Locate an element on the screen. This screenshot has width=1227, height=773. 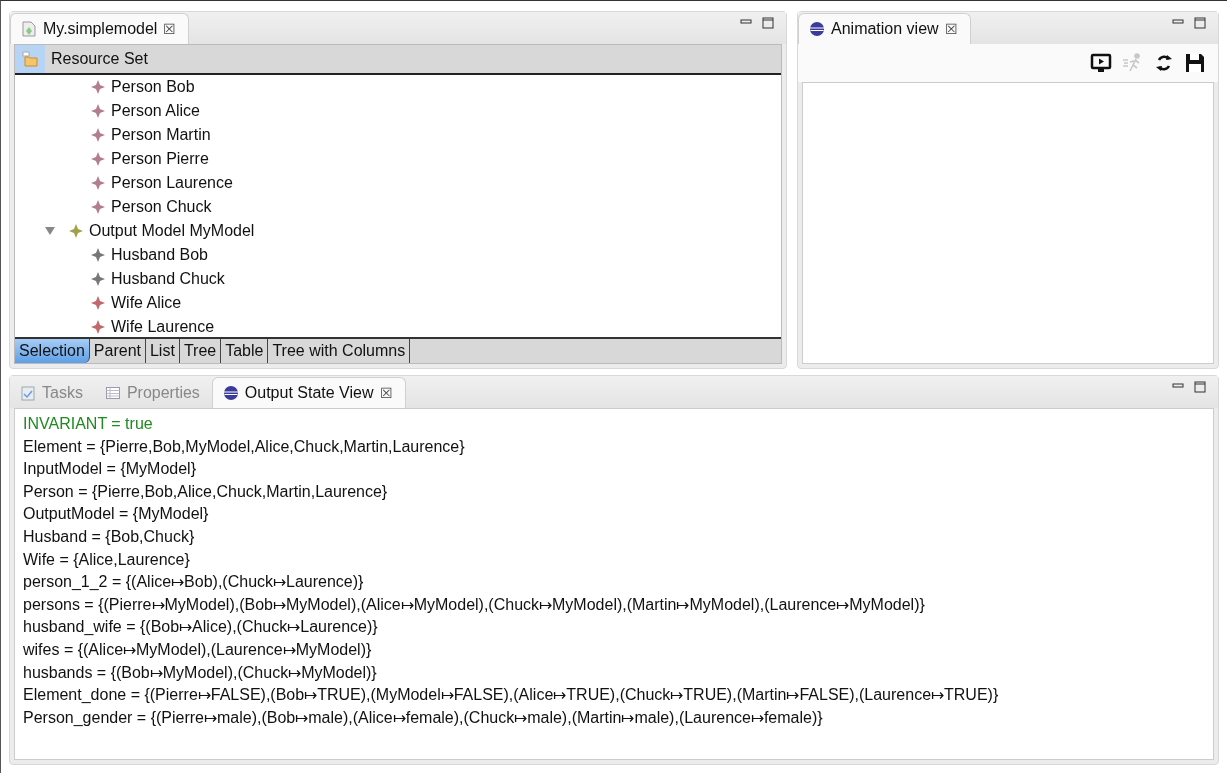
animation-tab: Animation view ☒ is located at coordinates (884, 28).